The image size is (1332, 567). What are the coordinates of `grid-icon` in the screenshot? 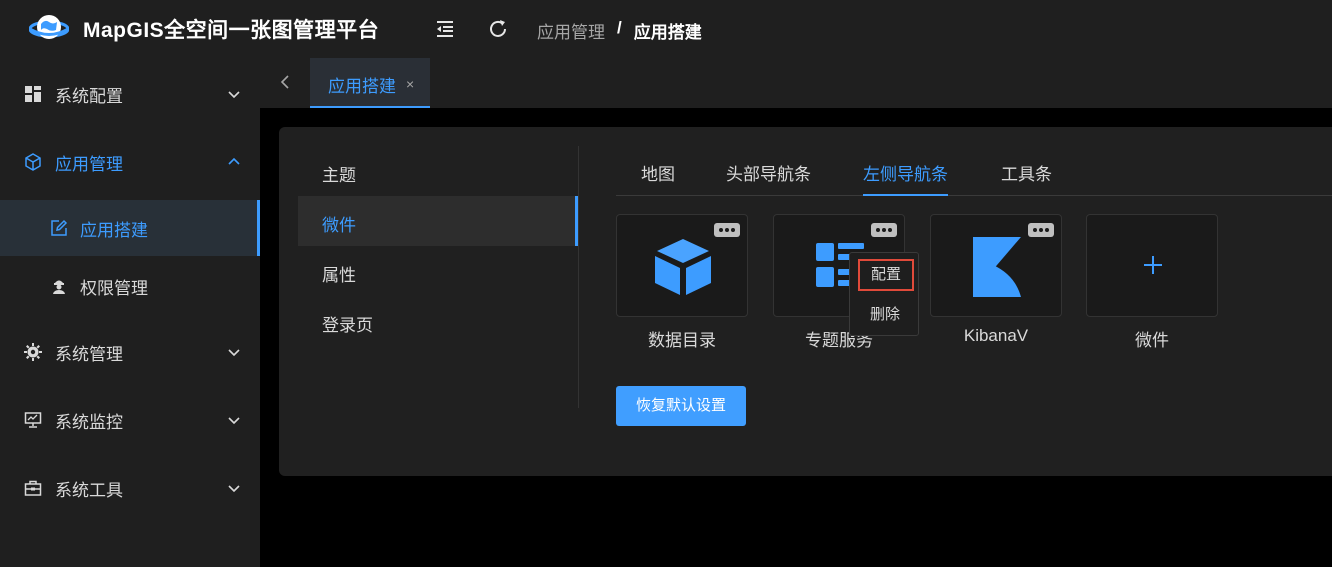 It's located at (33, 94).